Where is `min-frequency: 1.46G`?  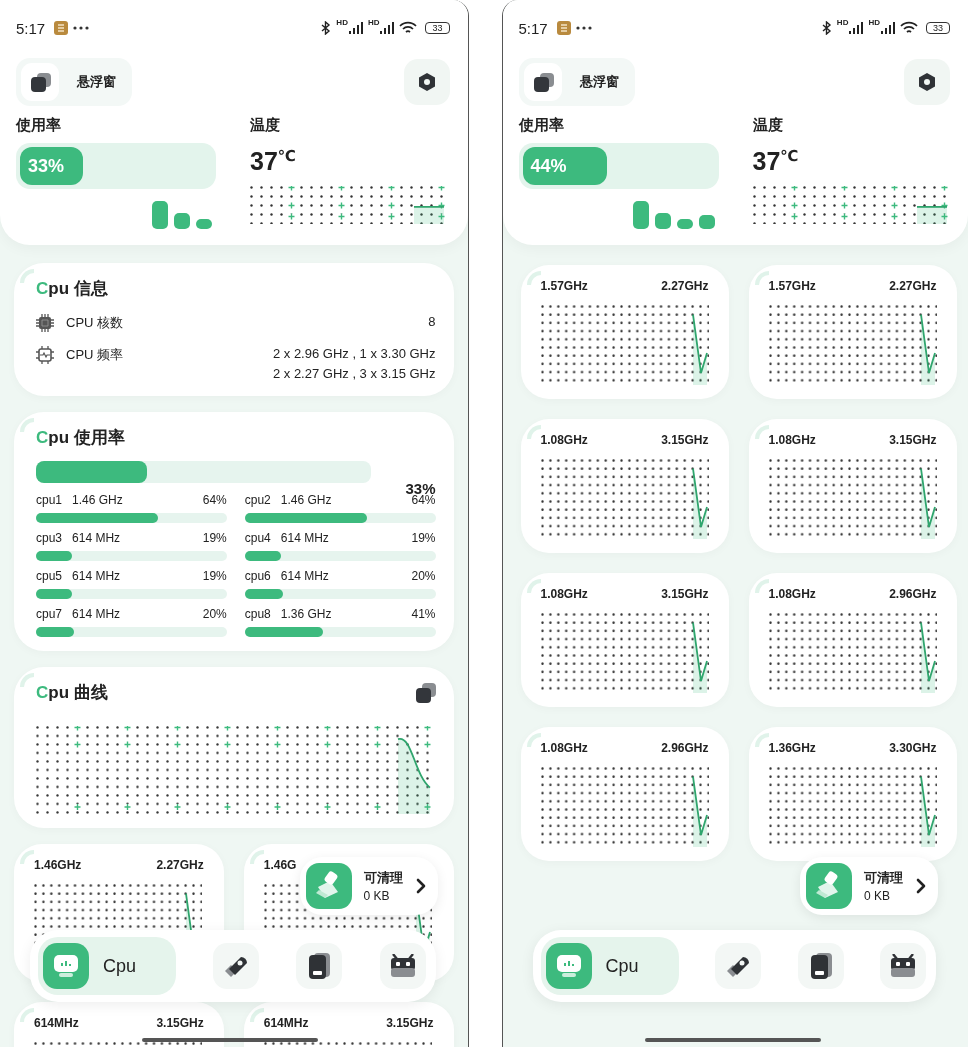 min-frequency: 1.46G is located at coordinates (280, 865).